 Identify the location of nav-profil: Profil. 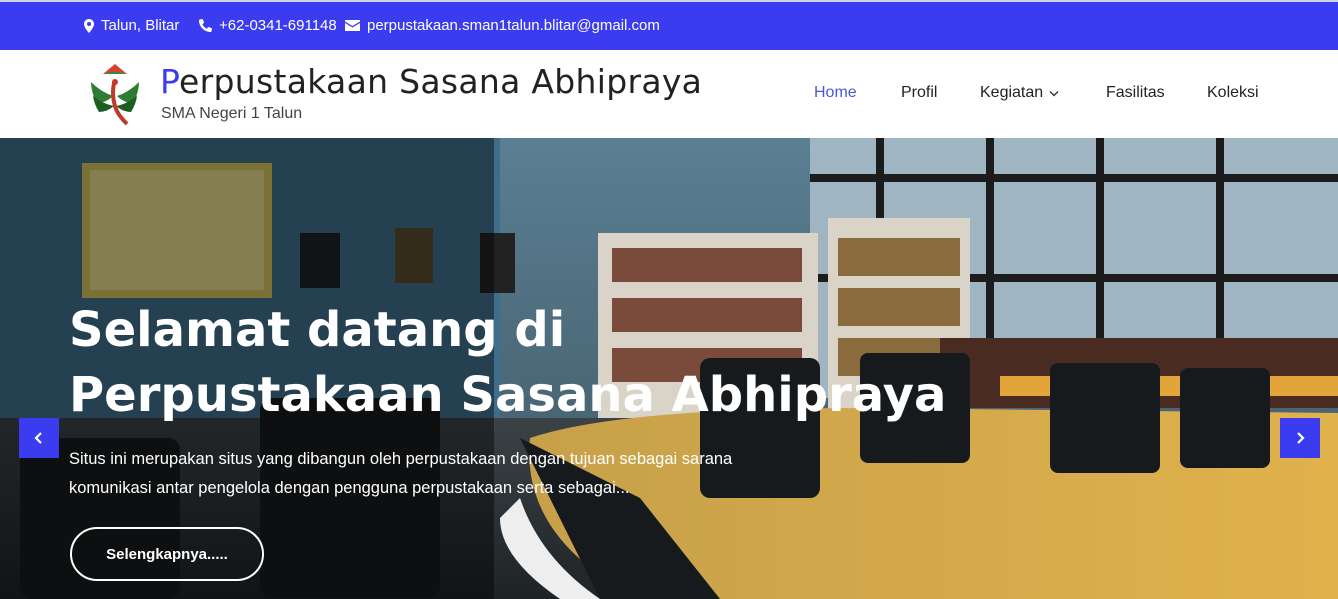
(919, 93).